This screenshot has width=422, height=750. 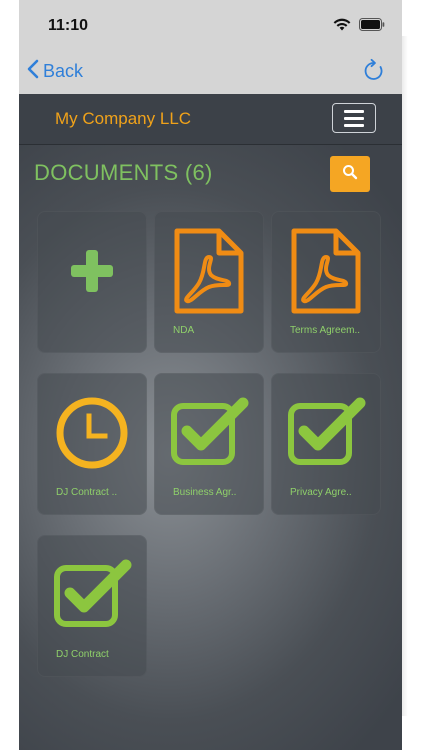 I want to click on back-button: Back, so click(x=55, y=71).